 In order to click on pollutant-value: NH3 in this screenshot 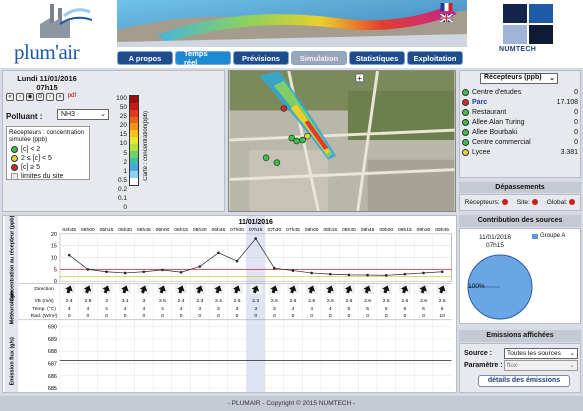, I will do `click(68, 114)`.